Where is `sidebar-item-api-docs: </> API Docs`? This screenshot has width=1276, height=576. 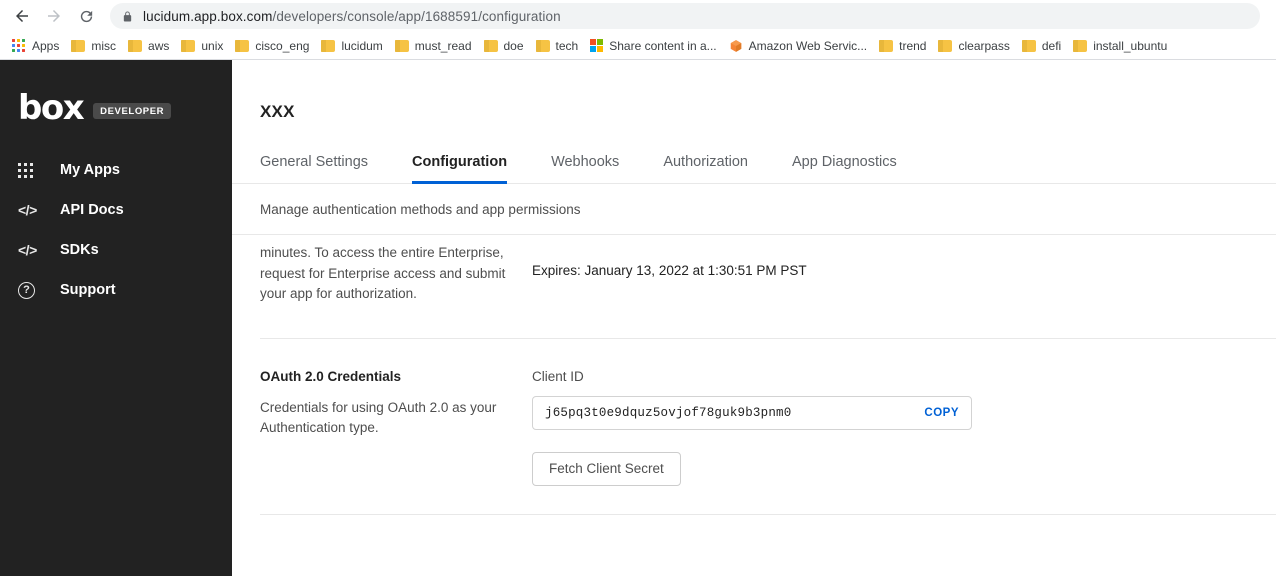 sidebar-item-api-docs: </> API Docs is located at coordinates (116, 210).